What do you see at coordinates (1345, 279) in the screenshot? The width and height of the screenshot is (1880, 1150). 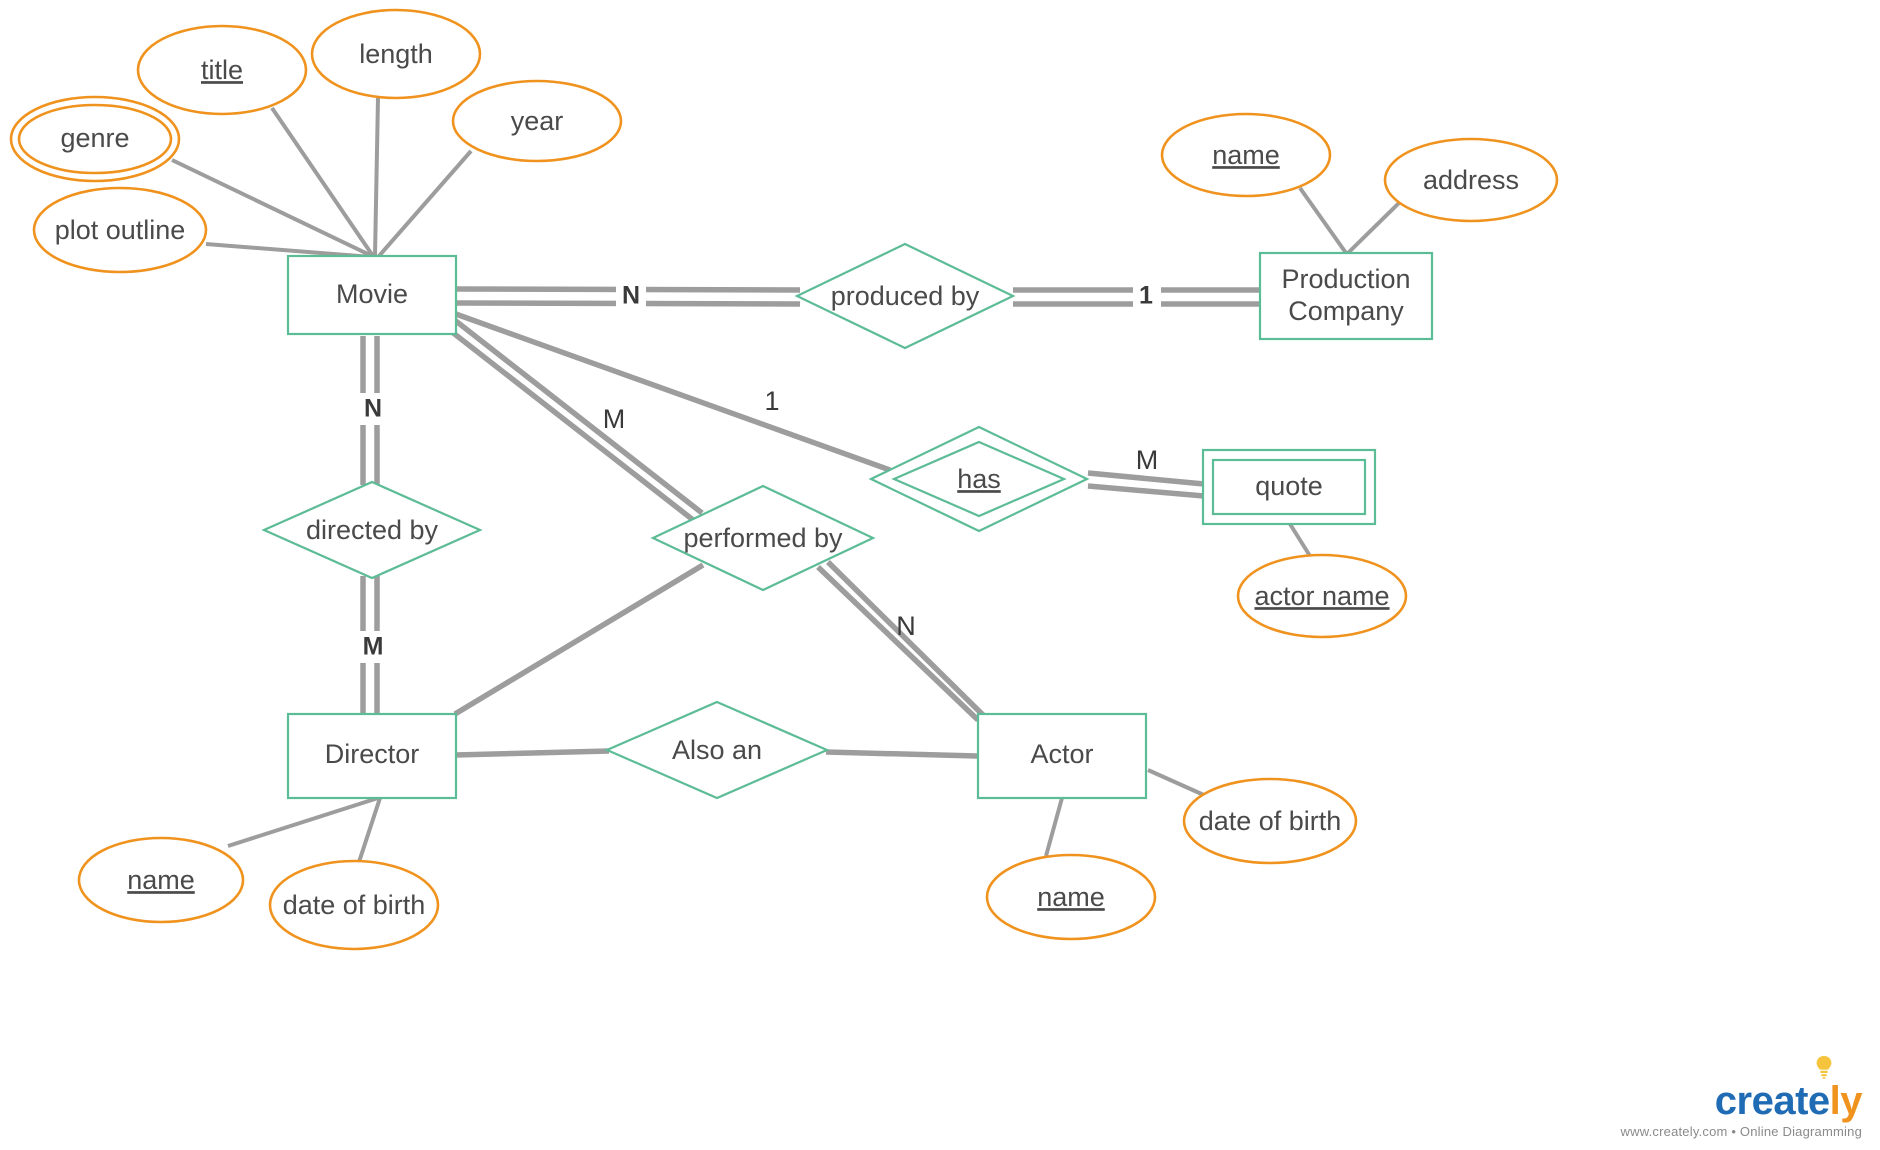 I see `entity-production-company-label-line1: Production` at bounding box center [1345, 279].